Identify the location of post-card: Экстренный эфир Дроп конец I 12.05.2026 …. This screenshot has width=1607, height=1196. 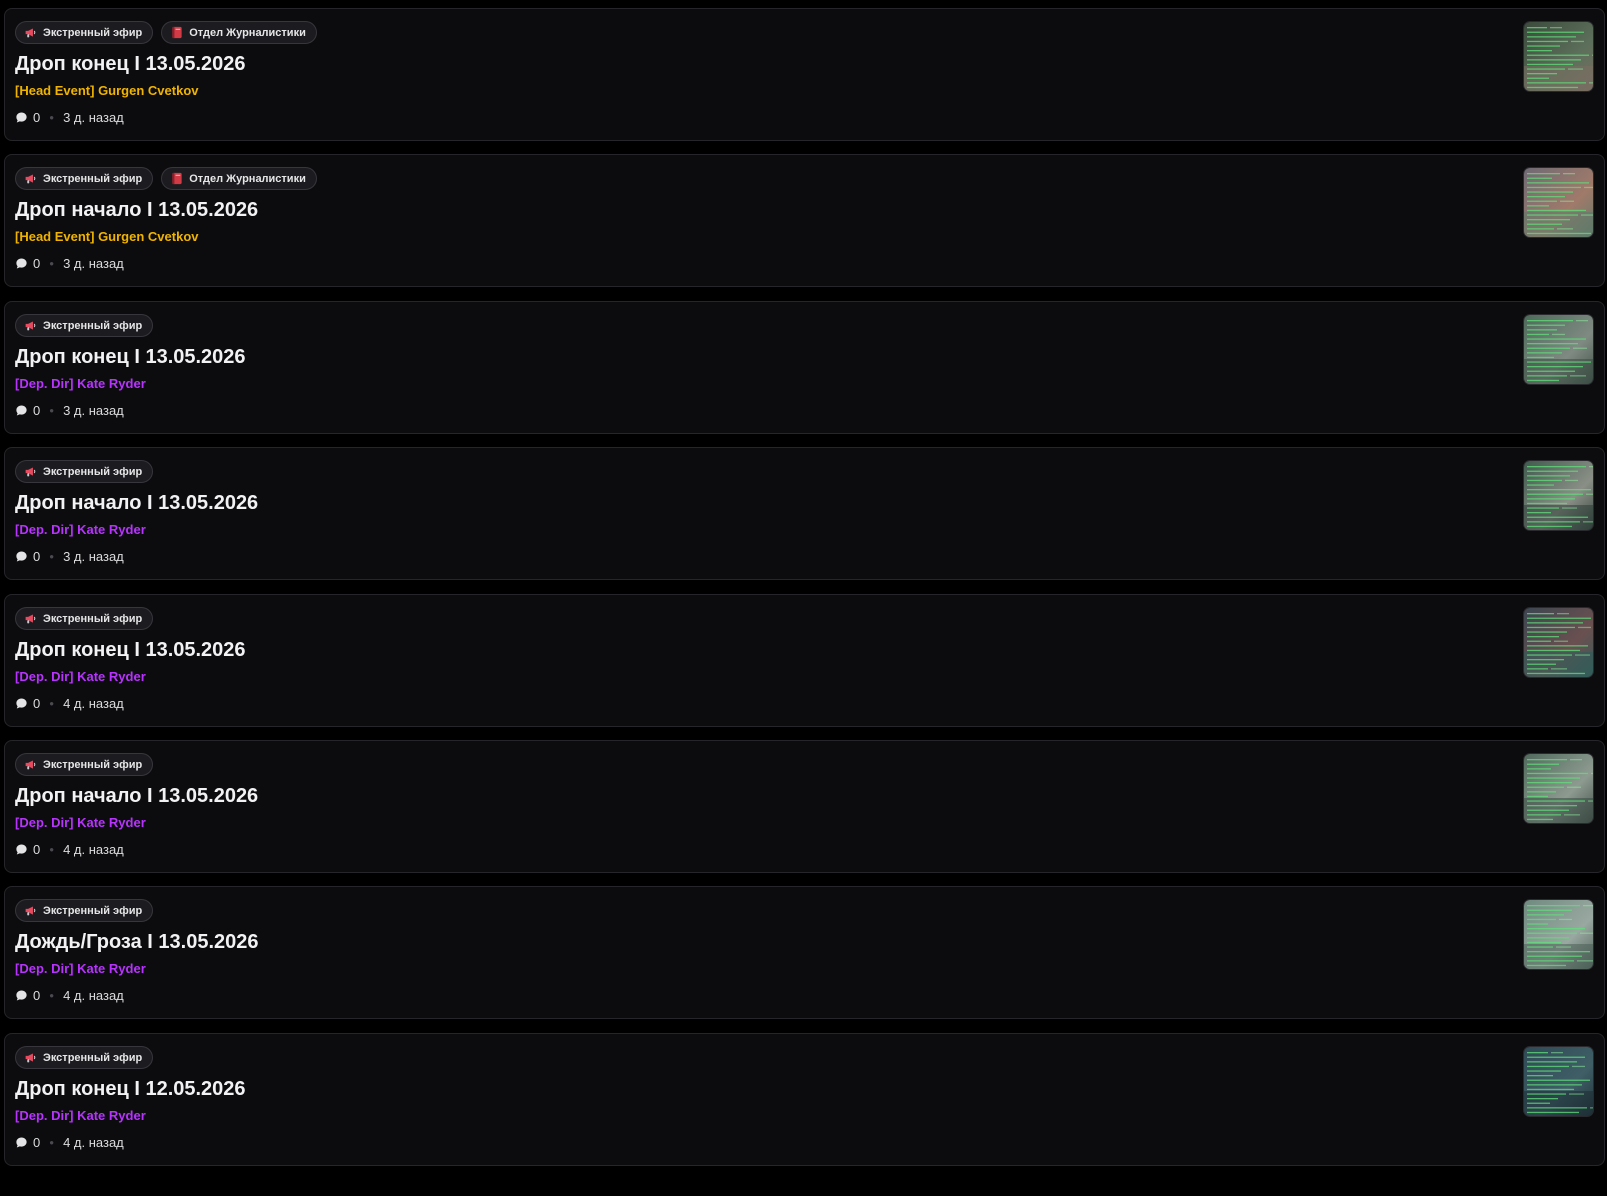
(804, 1099).